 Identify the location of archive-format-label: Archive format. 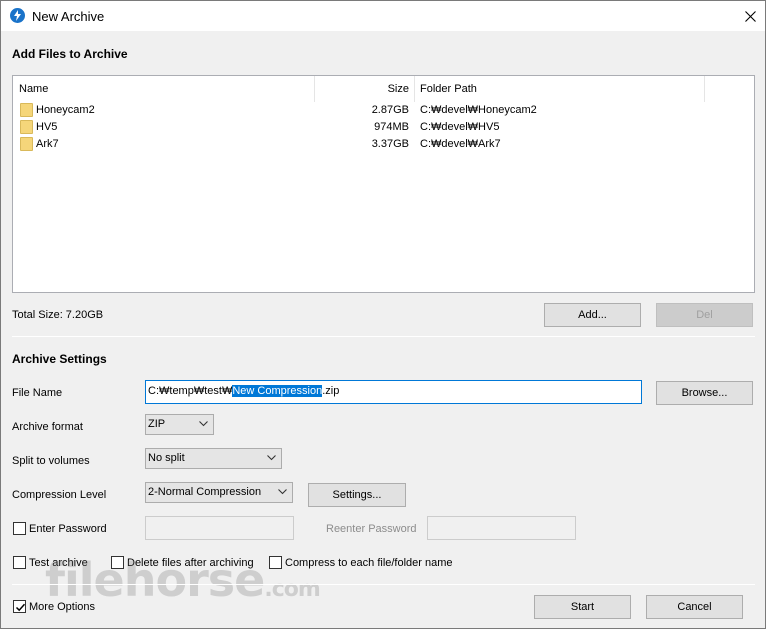
(47, 427).